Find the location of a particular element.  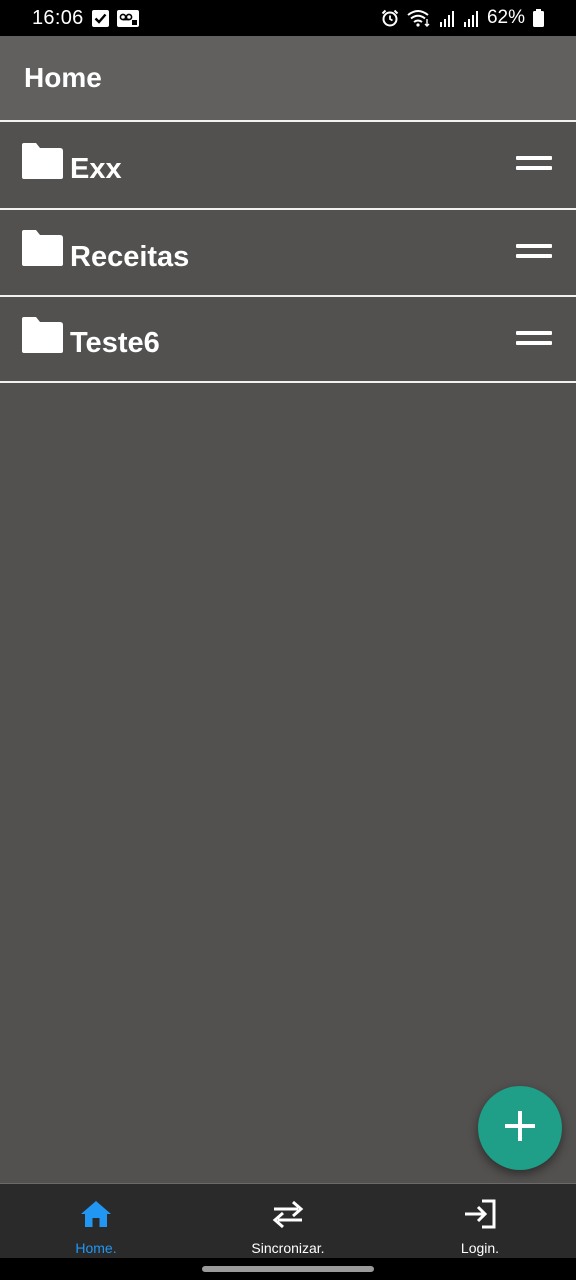

folder-name: Teste6 is located at coordinates (115, 343).